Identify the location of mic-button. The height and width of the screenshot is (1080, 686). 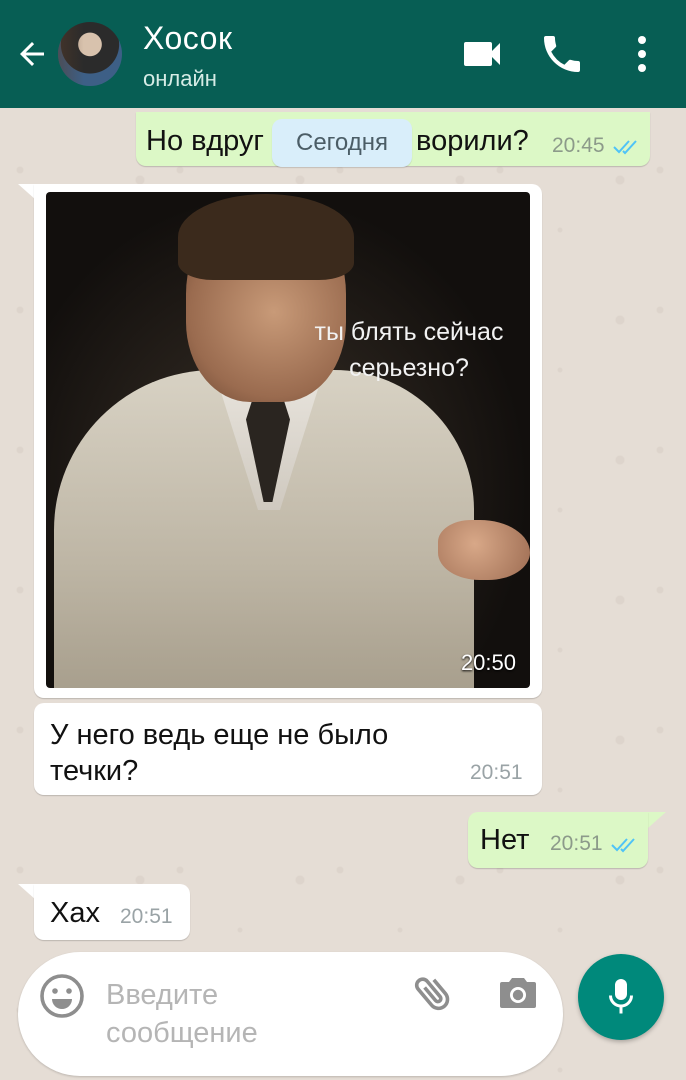
(621, 997).